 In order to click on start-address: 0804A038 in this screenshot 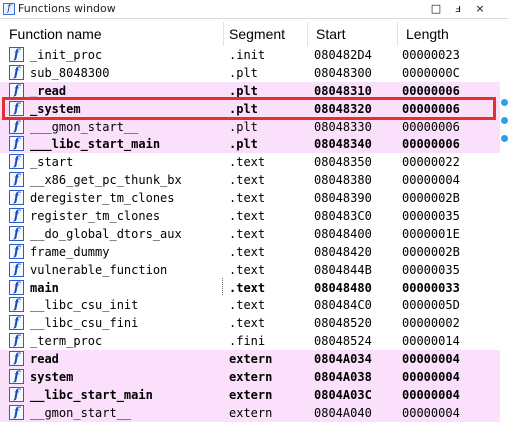, I will do `click(343, 377)`.